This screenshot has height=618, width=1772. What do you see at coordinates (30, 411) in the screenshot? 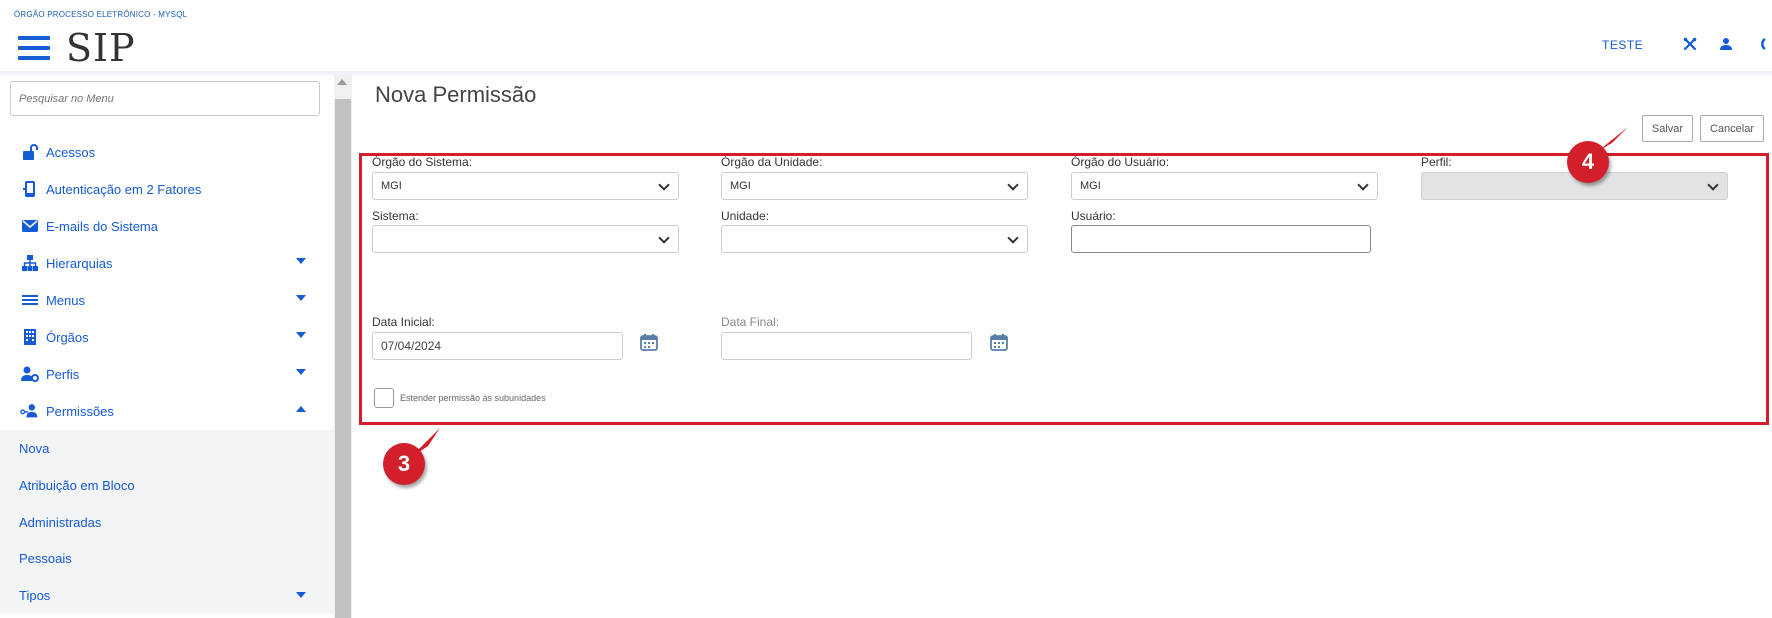
I see `user-key-icon` at bounding box center [30, 411].